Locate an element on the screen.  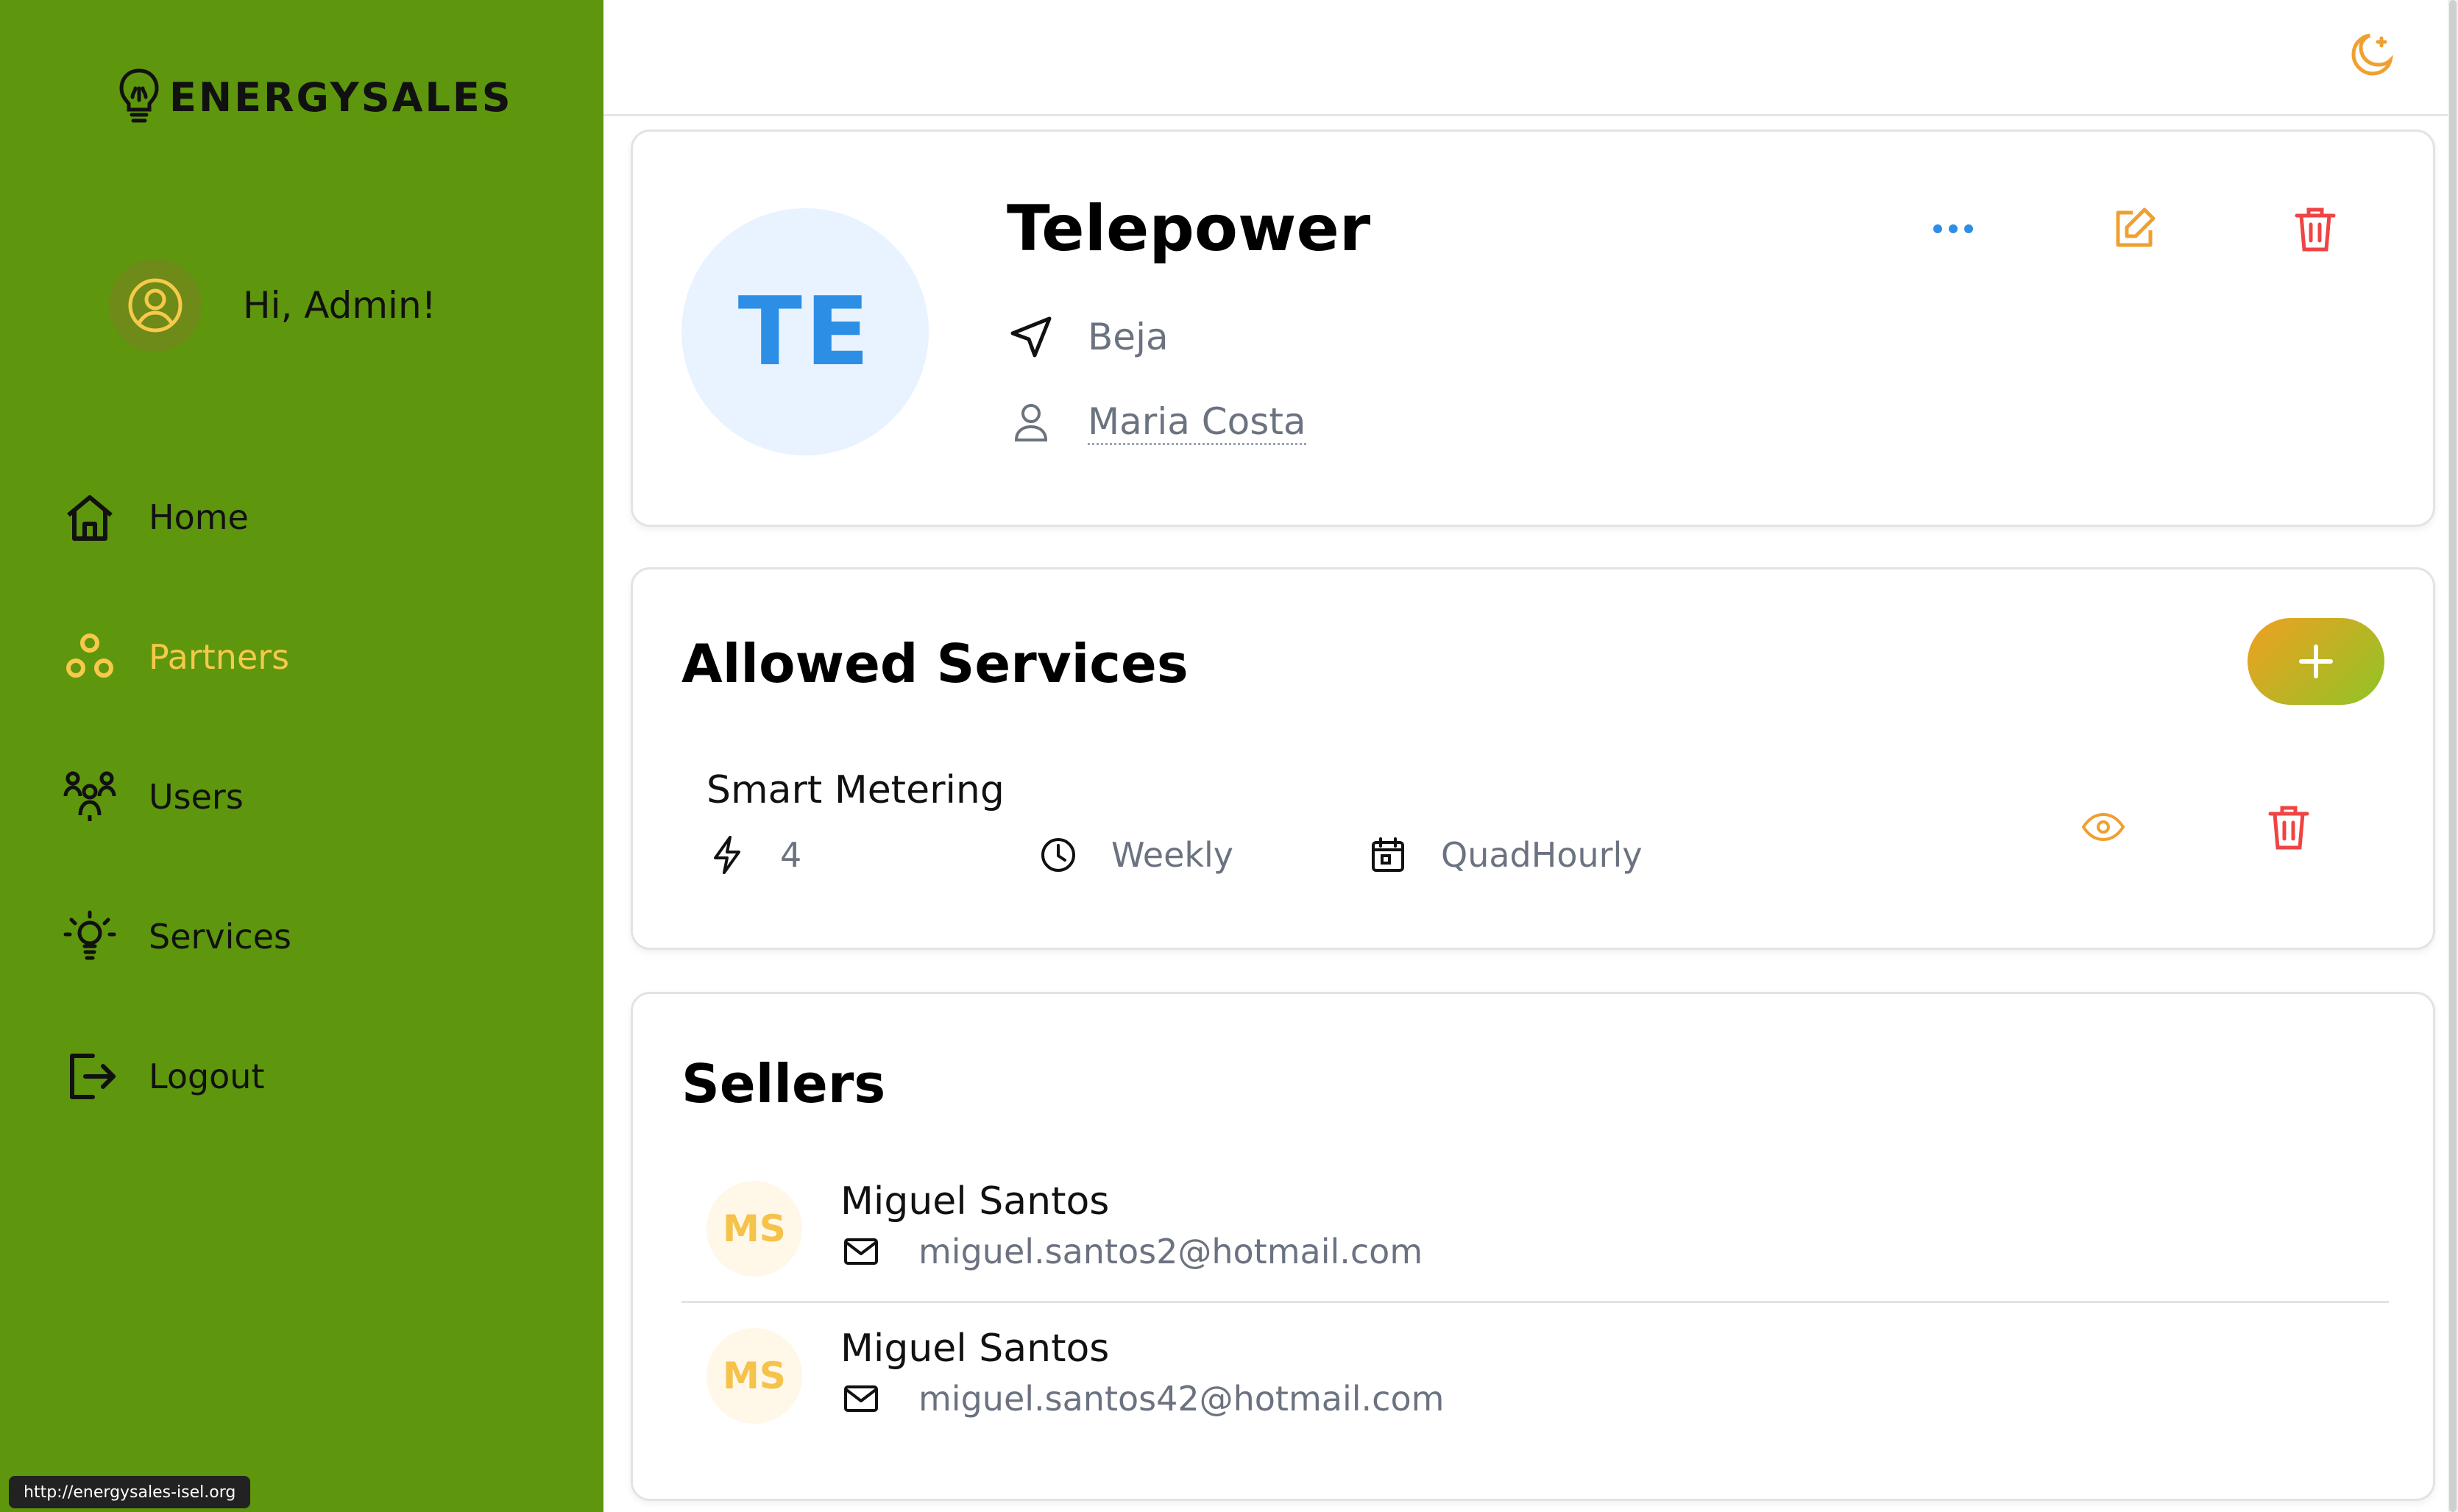
sidebar-item-logout: Logout is located at coordinates (319, 1076).